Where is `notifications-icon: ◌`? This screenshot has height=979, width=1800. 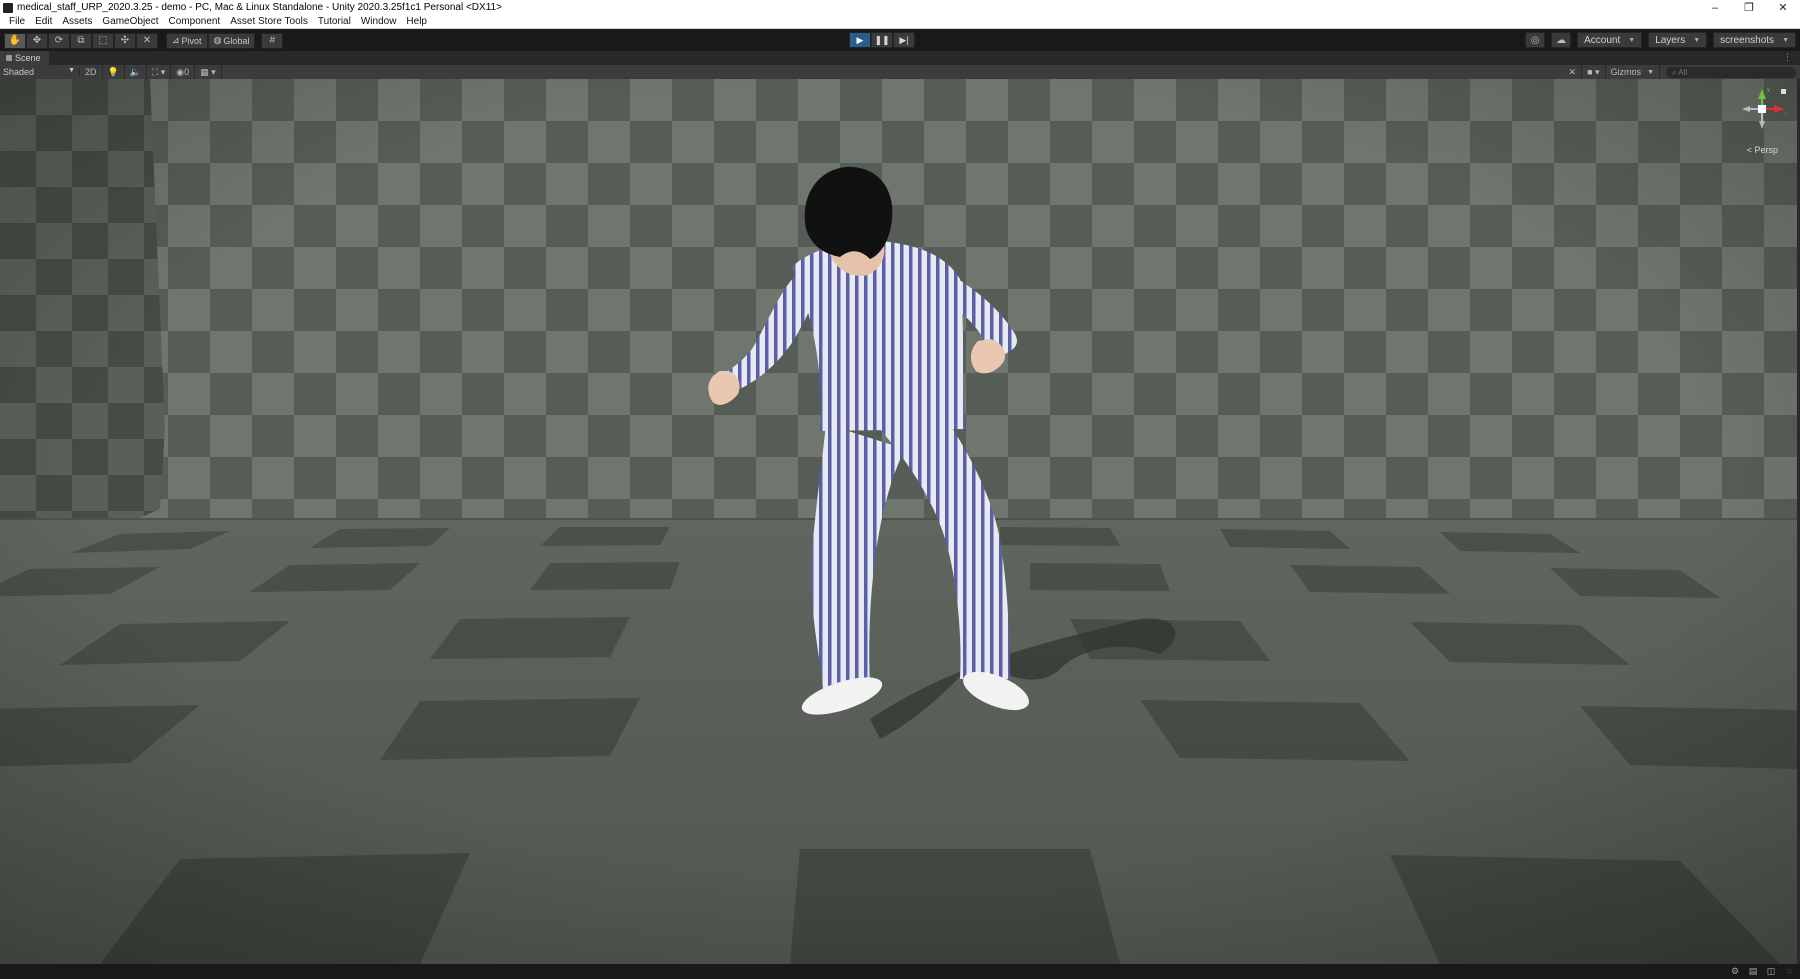
notifications-icon: ◌ is located at coordinates (1789, 971).